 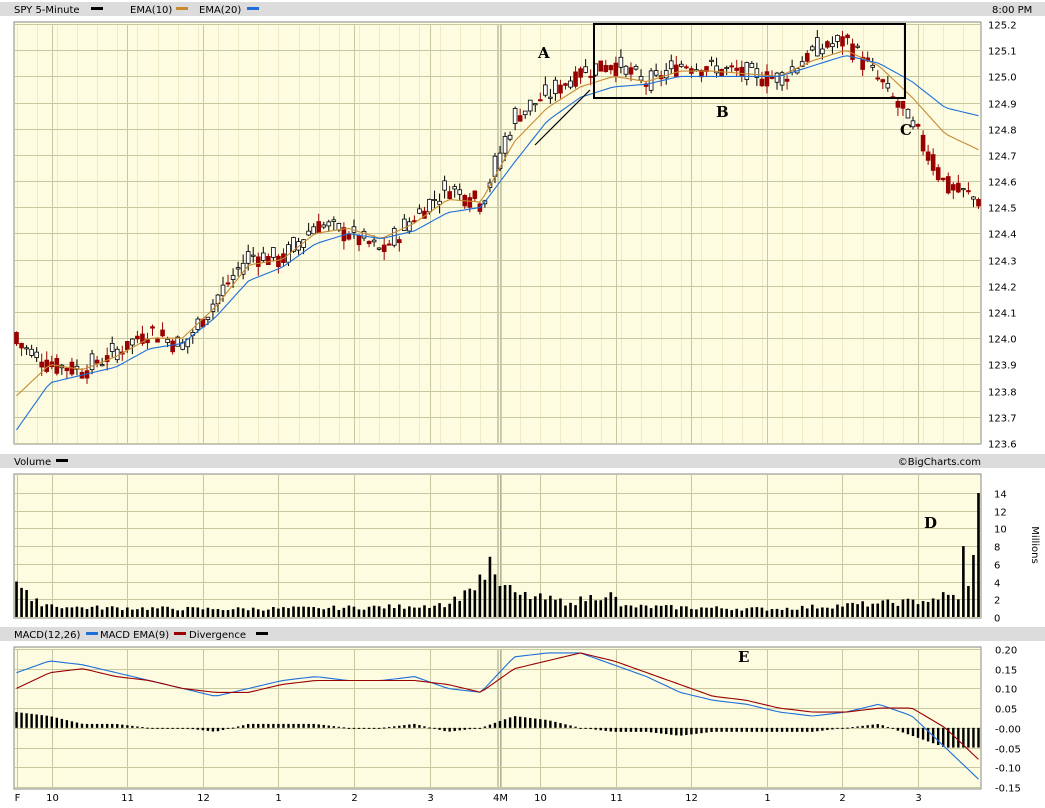 I want to click on annotation-d: D, so click(x=930, y=523).